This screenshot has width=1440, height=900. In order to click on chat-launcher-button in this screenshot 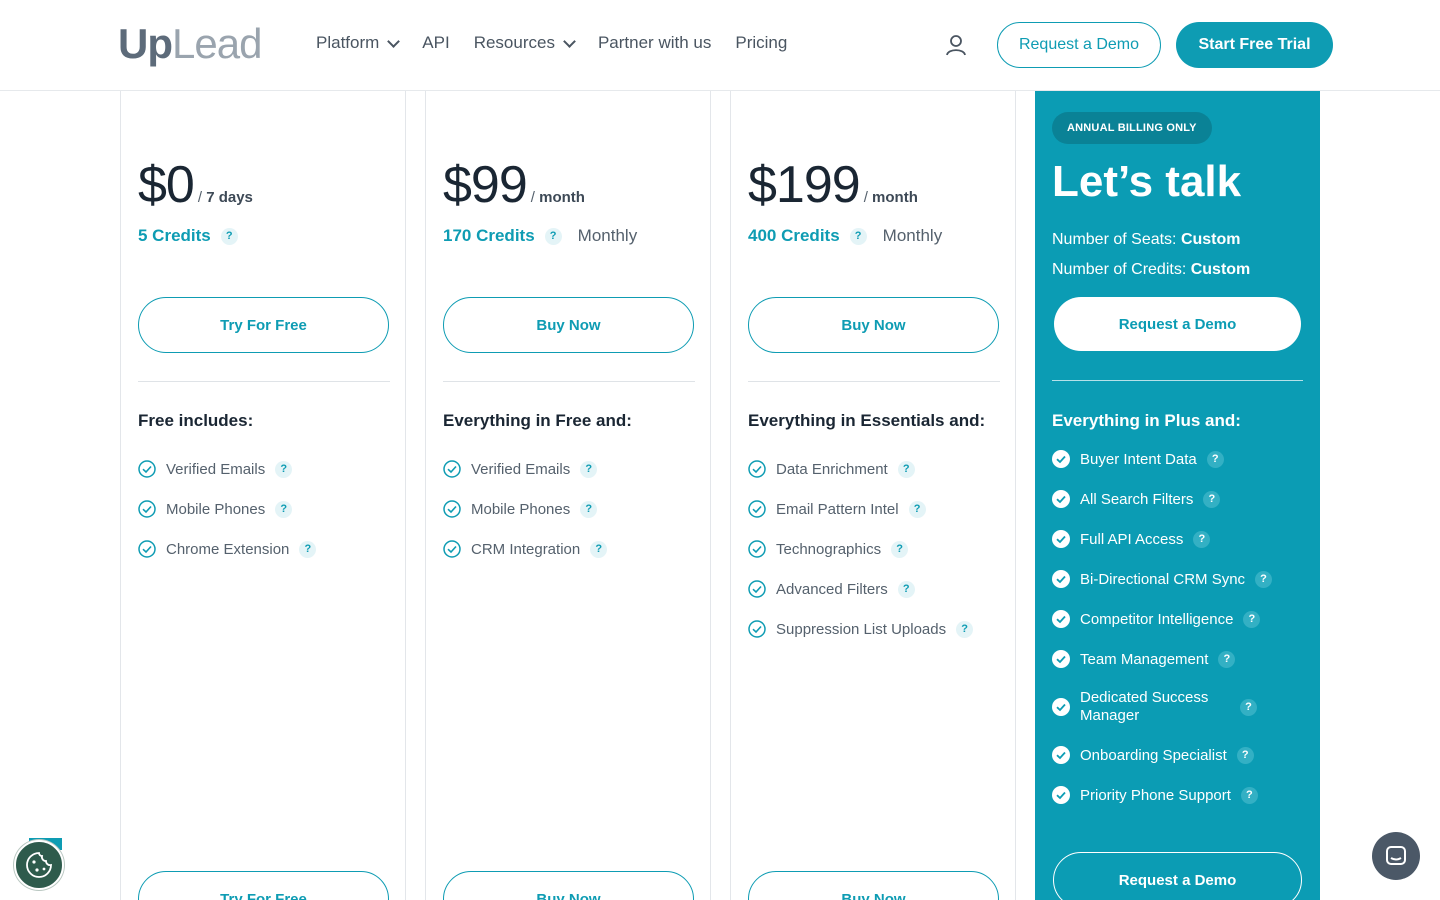, I will do `click(1396, 856)`.